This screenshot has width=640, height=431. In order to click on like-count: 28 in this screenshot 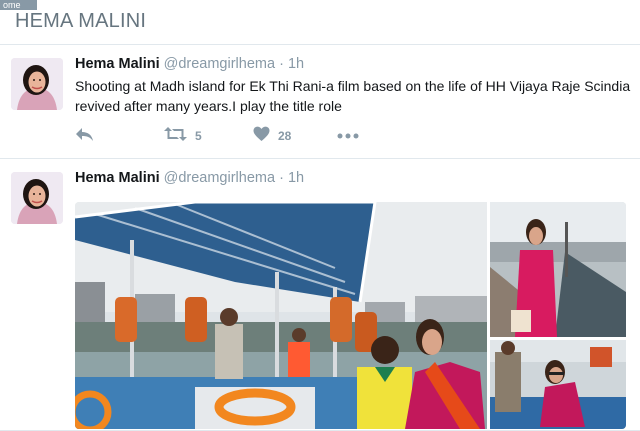, I will do `click(285, 136)`.